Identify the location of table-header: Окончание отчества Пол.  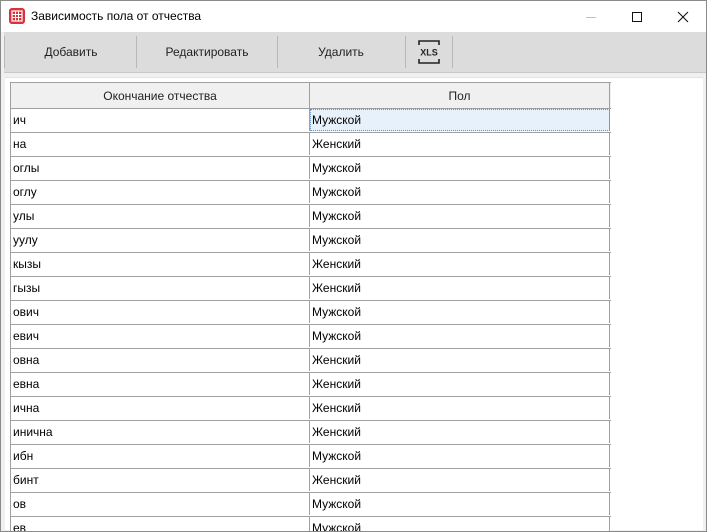
(311, 95).